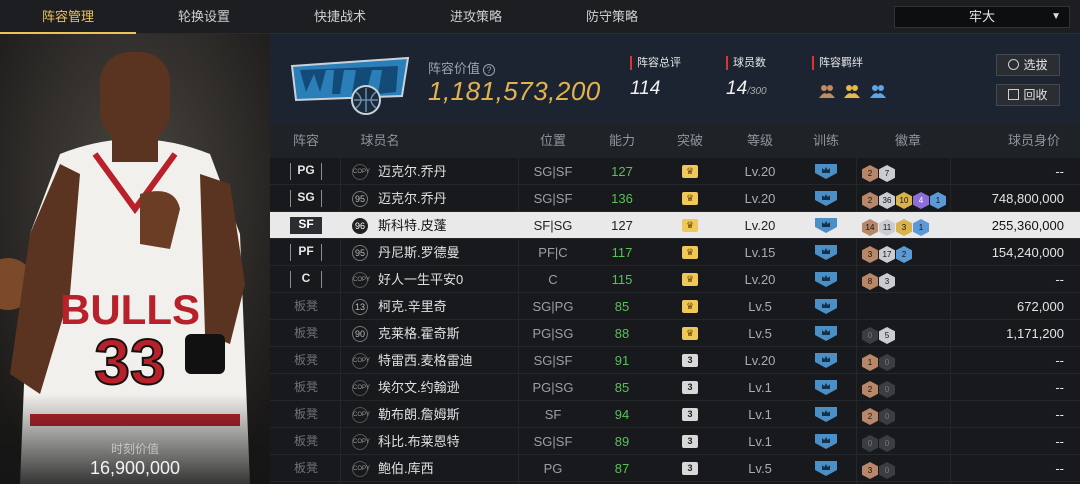 This screenshot has width=1080, height=484. I want to click on table-row: 板凳 13 柯克.辛里奇 SG|PG 85 ♛ Lv.5 672,000, so click(675, 306).